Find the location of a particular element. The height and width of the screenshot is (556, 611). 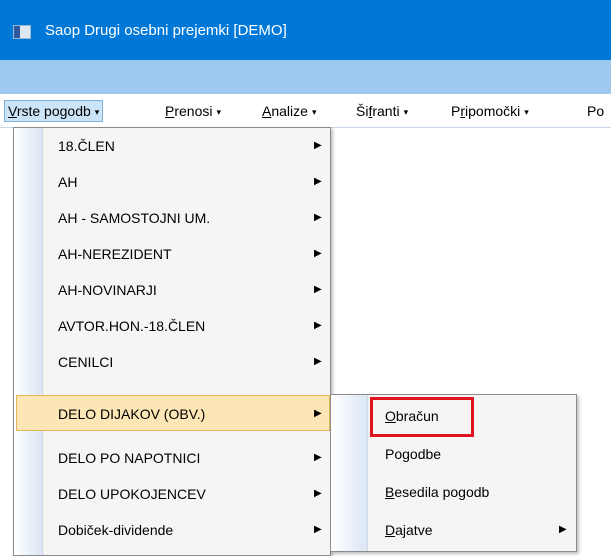

menu-item-18-clen: 18.ČLEN ▶ is located at coordinates (172, 146).